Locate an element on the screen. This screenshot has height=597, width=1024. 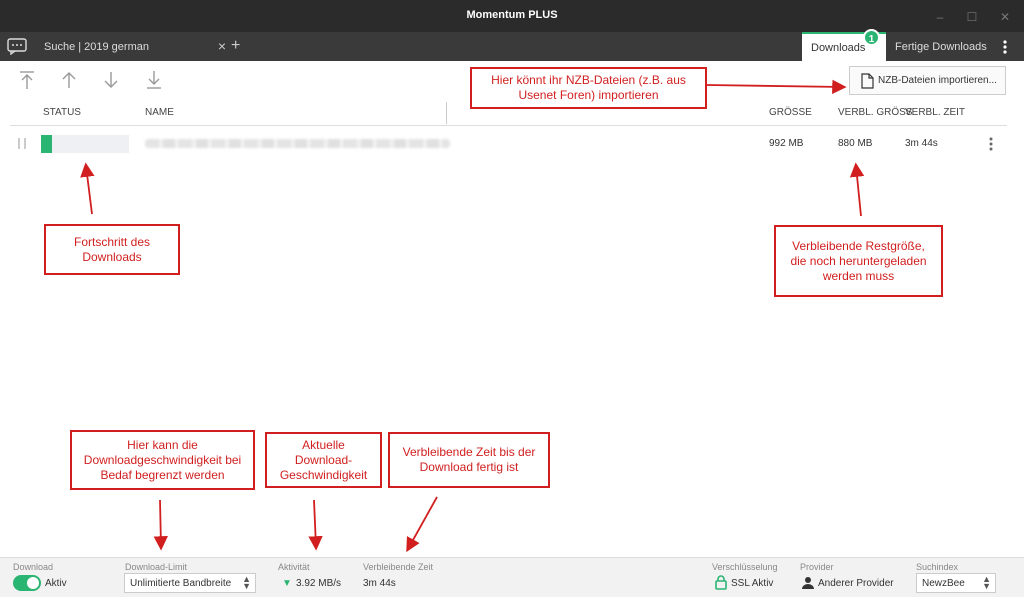
move-bottom-icon is located at coordinates (154, 80).